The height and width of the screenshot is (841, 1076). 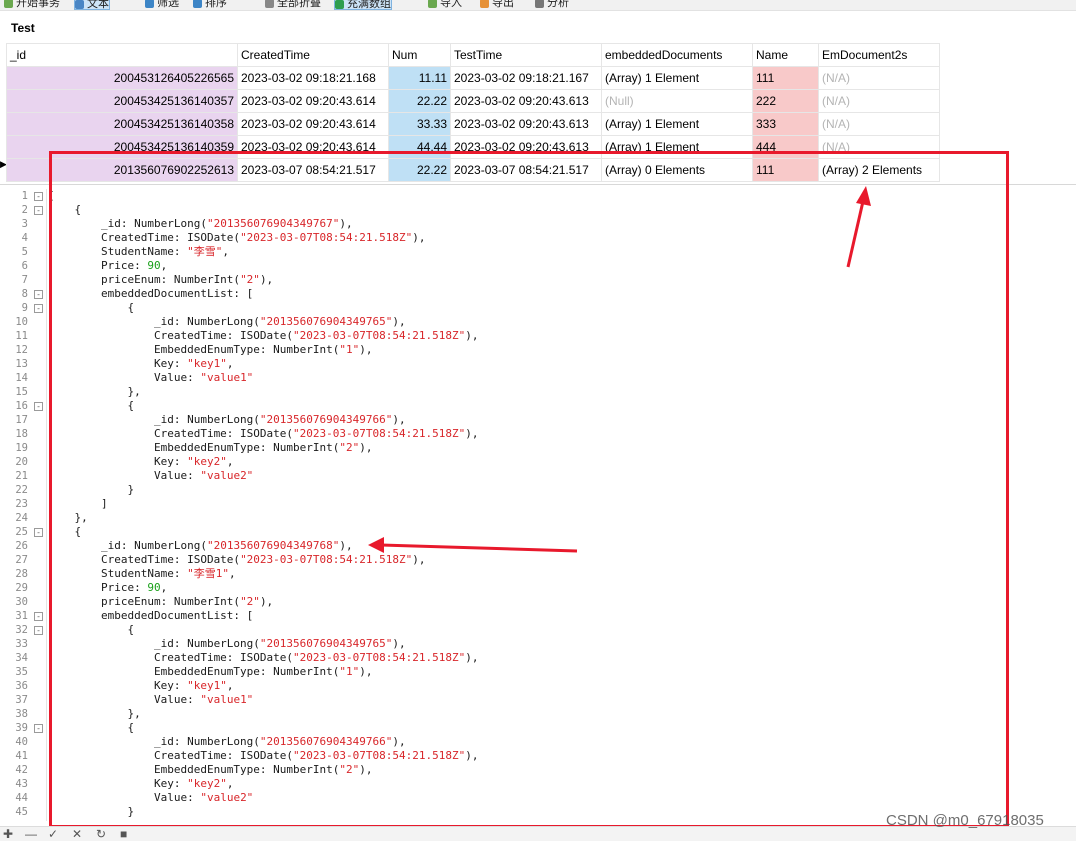 What do you see at coordinates (122, 101) in the screenshot?
I see `cell-id: 200453425136140357` at bounding box center [122, 101].